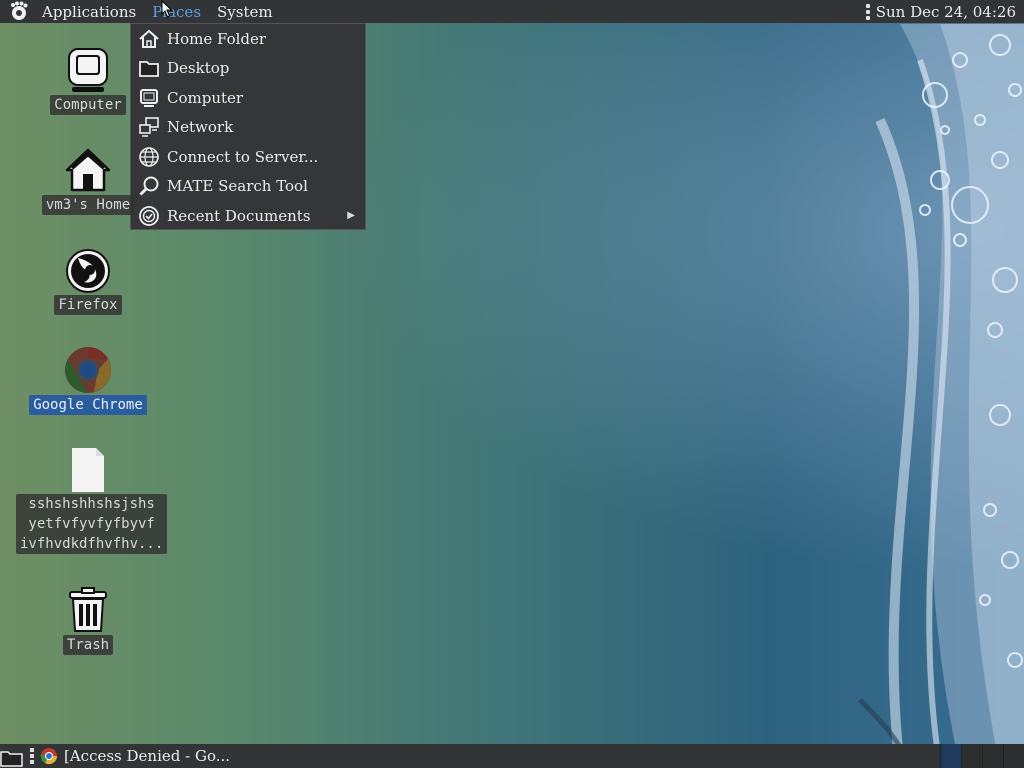  I want to click on menu-item-recent-documents: Recent Documents ▶, so click(248, 215).